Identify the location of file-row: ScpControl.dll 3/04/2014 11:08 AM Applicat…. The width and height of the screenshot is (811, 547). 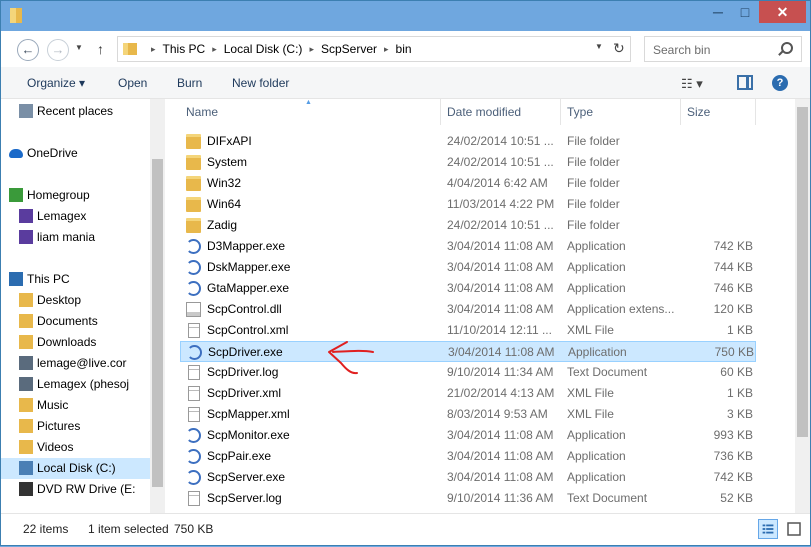
(468, 309).